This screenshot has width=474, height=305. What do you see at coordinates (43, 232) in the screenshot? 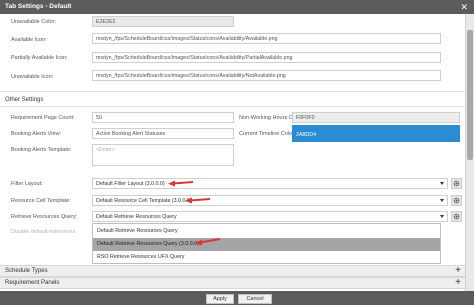
I see `disable-extensions-label: Disable default extensions` at bounding box center [43, 232].